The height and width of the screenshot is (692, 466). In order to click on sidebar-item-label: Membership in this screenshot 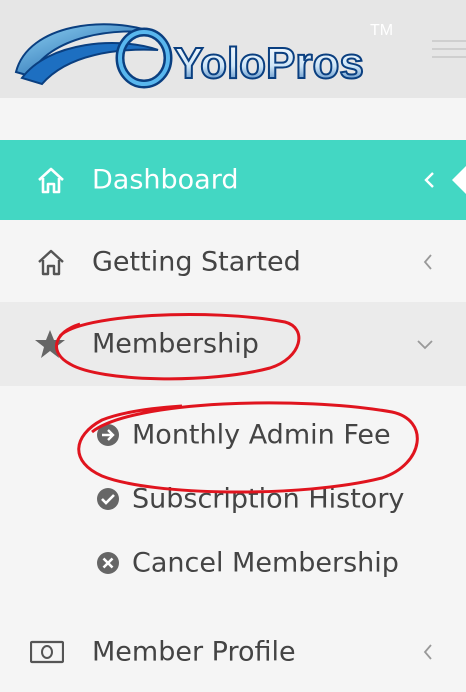, I will do `click(175, 344)`.